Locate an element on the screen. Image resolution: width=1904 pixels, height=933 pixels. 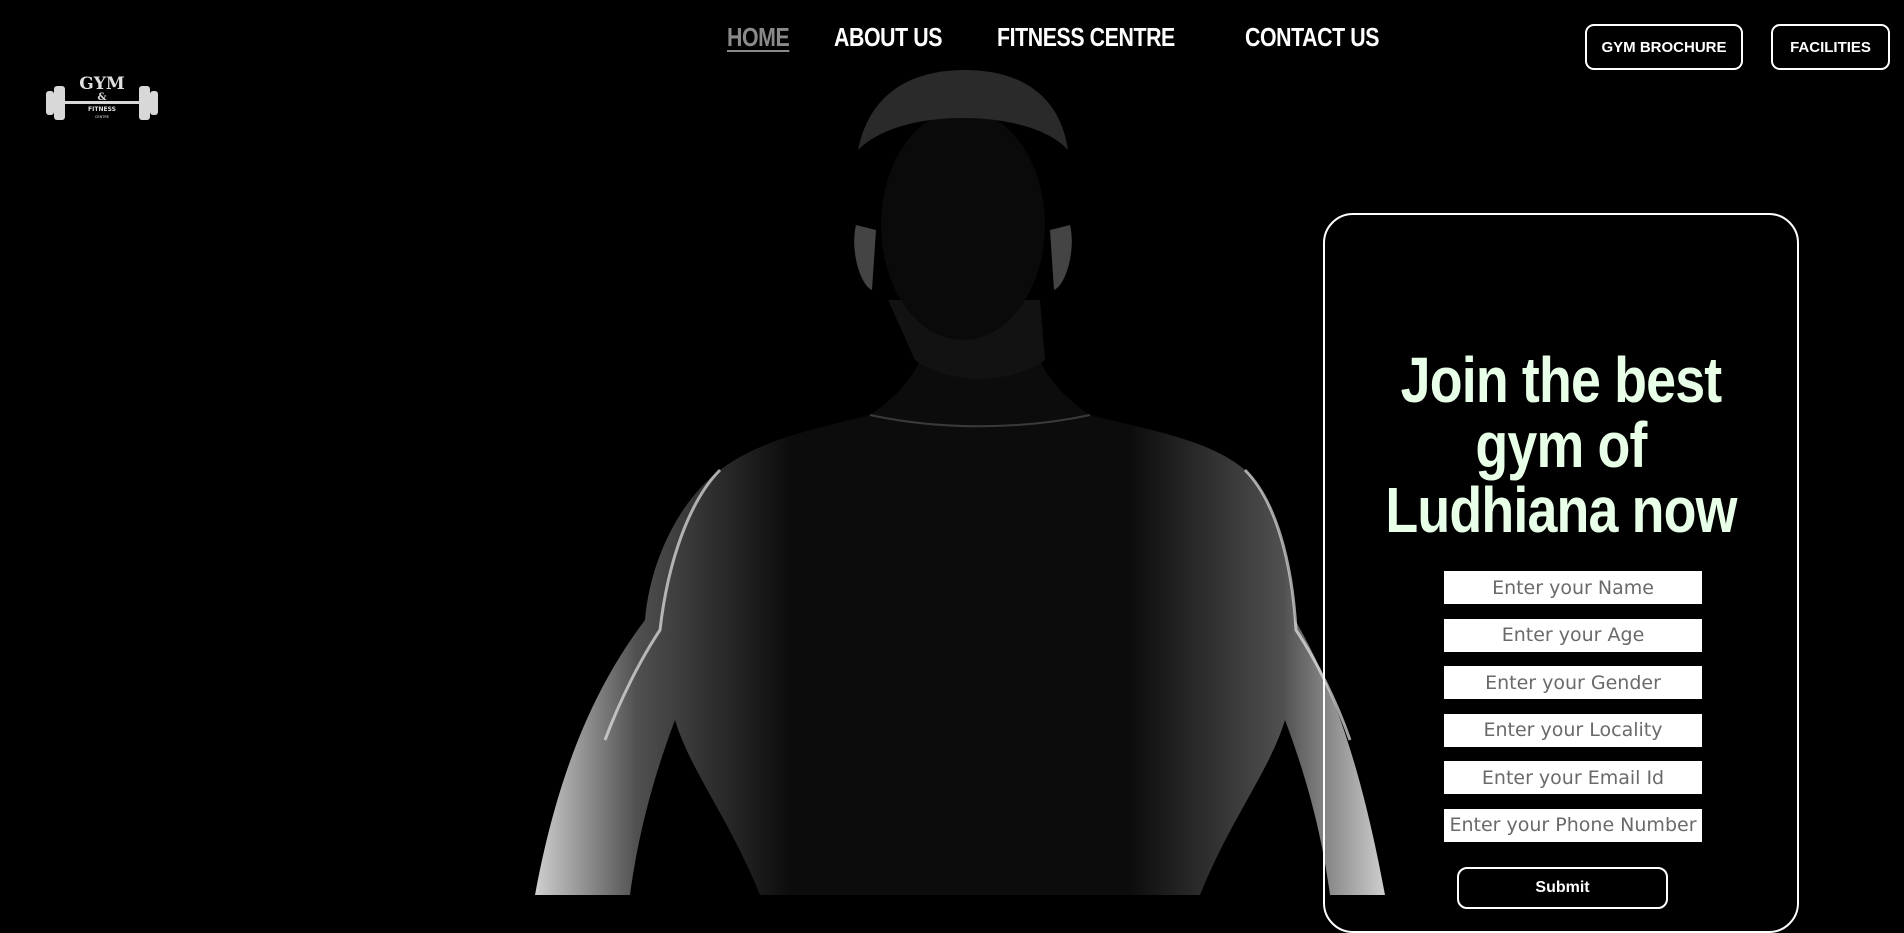
submit-button: Submit is located at coordinates (1562, 888).